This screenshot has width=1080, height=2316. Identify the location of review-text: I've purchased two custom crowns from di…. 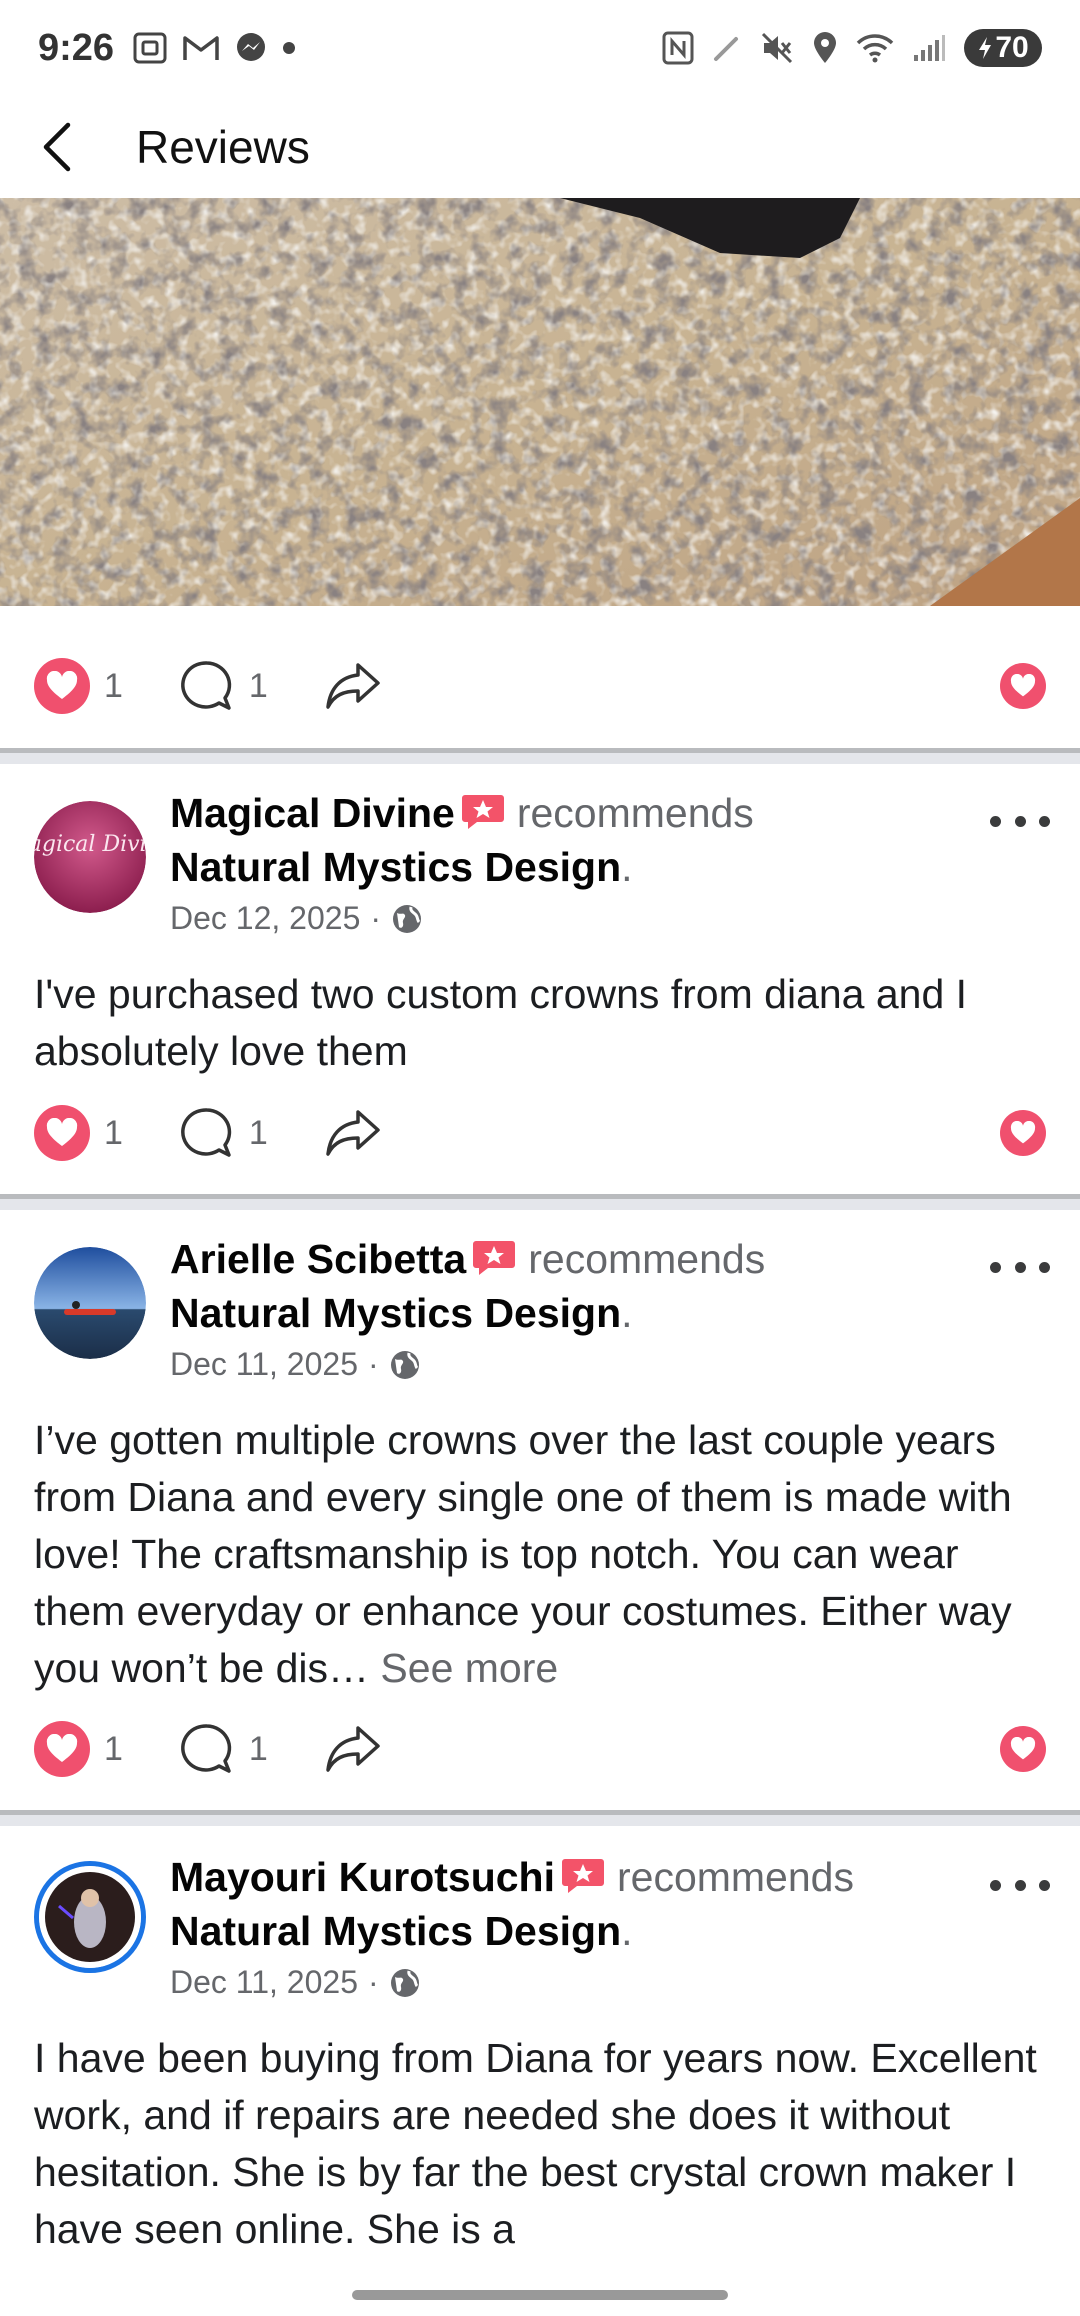
(539, 1023).